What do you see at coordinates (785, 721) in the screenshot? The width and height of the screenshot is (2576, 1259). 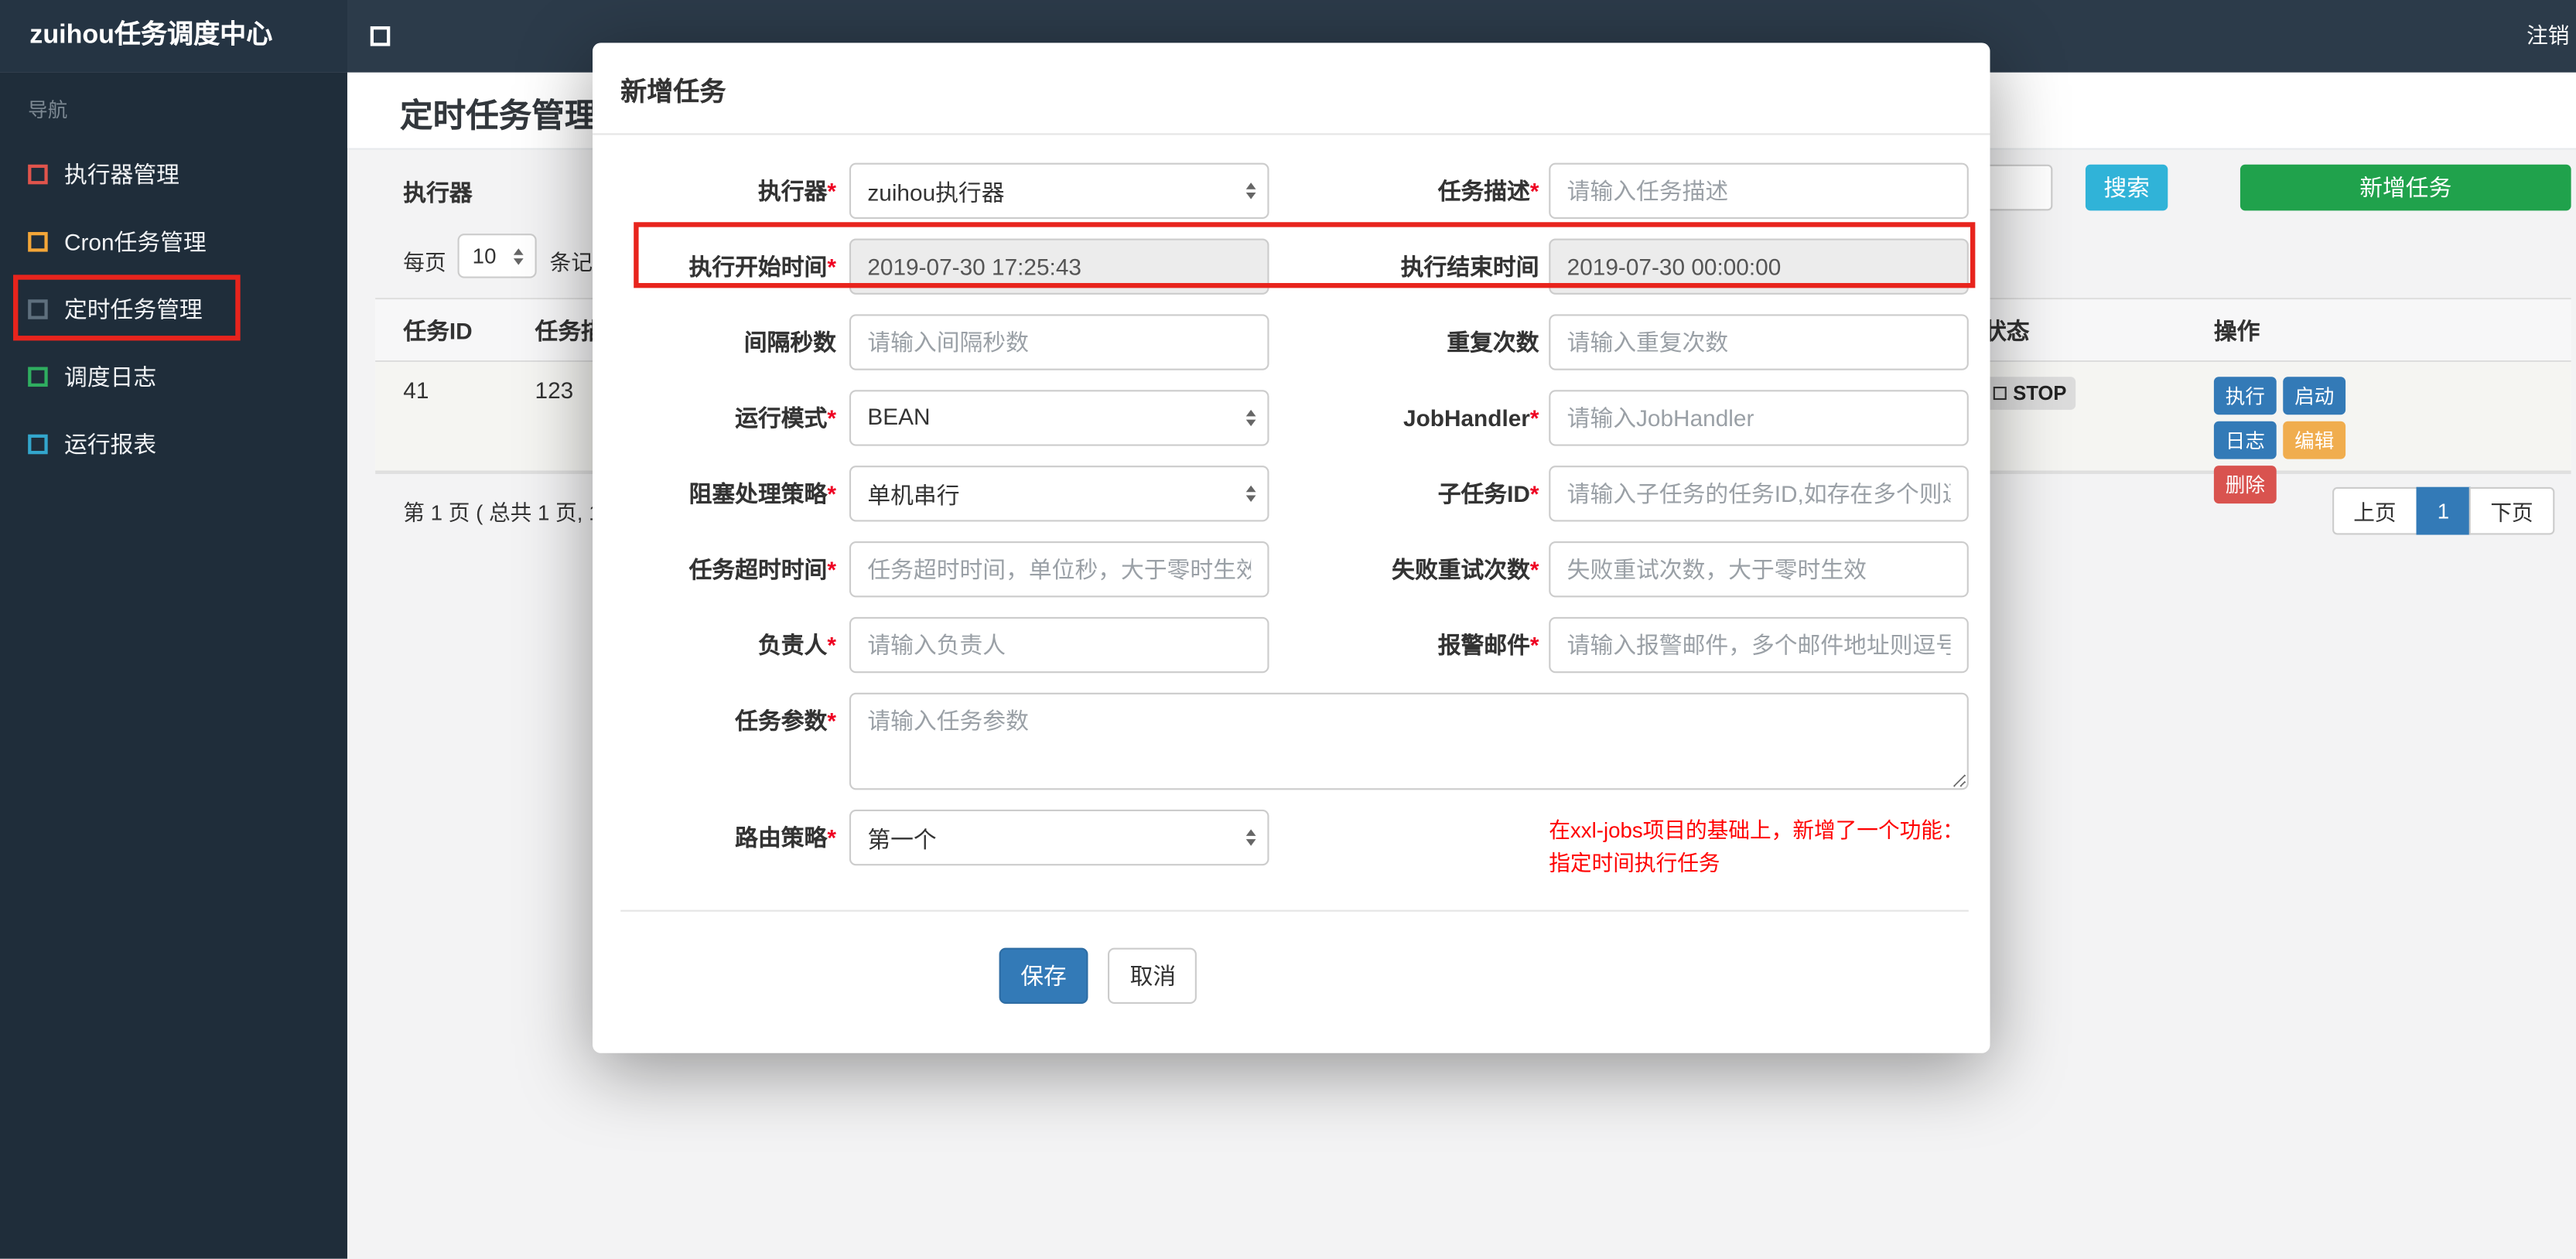 I see `job-param-label: 任务参数*` at bounding box center [785, 721].